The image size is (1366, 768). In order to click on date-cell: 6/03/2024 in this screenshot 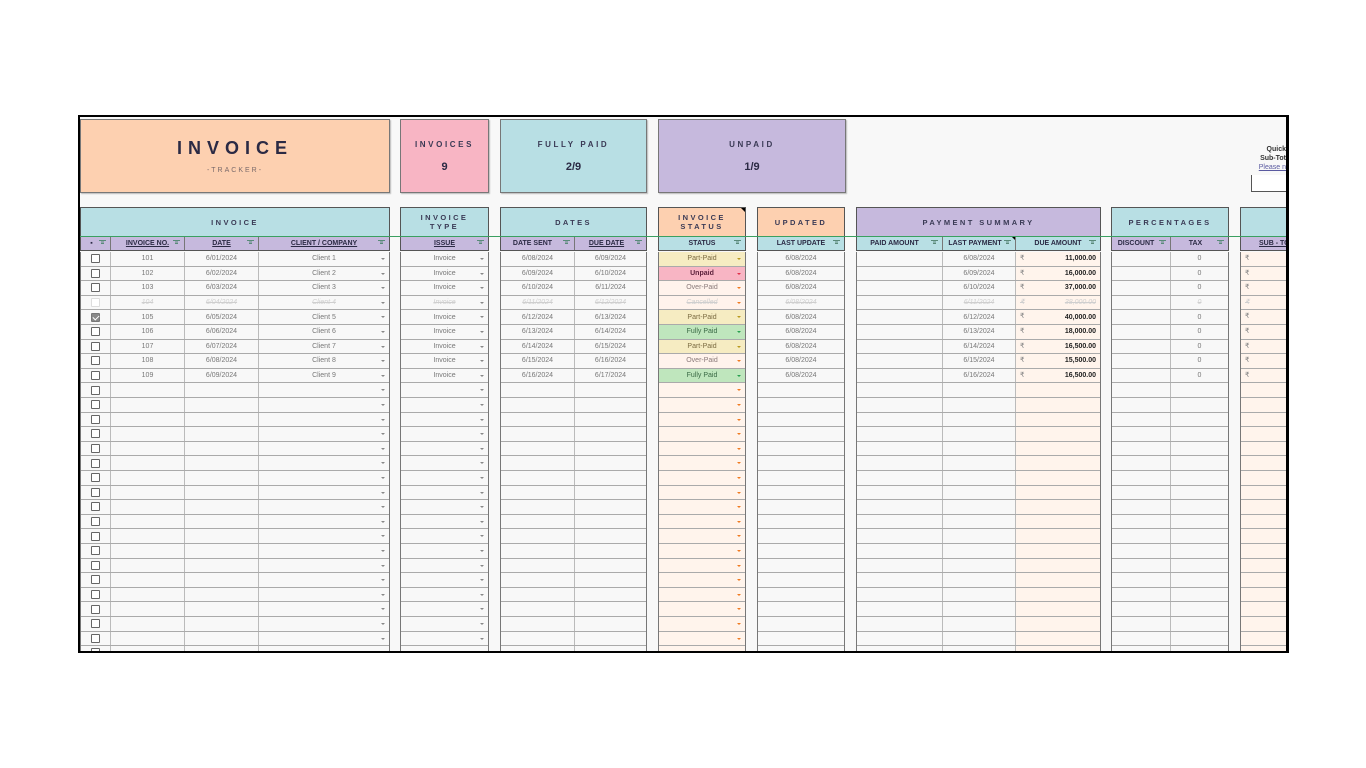, I will do `click(222, 288)`.